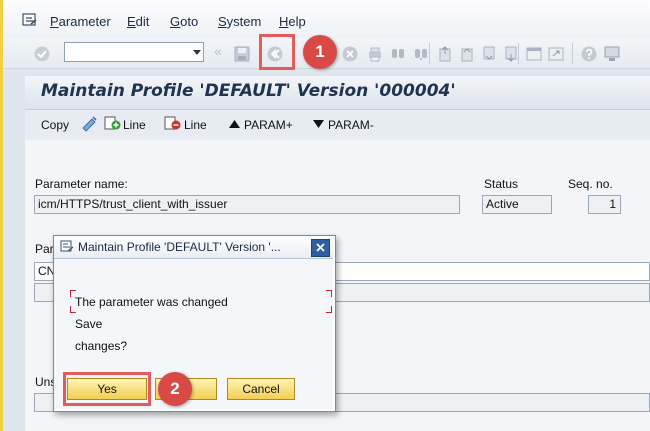 The width and height of the screenshot is (650, 431). Describe the element at coordinates (489, 54) in the screenshot. I see `next-page-icon` at that location.